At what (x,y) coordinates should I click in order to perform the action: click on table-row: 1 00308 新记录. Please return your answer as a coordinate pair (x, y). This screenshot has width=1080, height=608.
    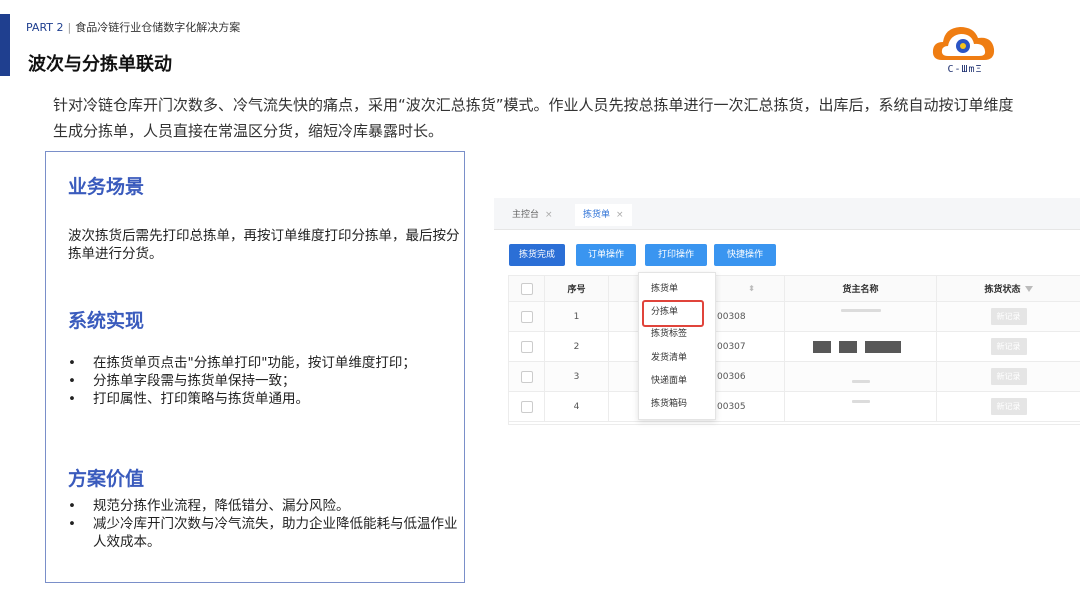
    Looking at the image, I should click on (794, 317).